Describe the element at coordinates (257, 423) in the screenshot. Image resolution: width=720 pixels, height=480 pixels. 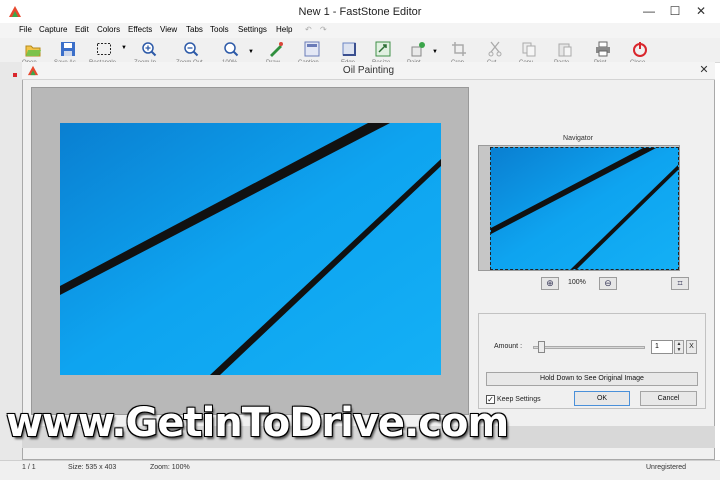
I see `watermark-text: www.GetinToDrive.com` at that location.